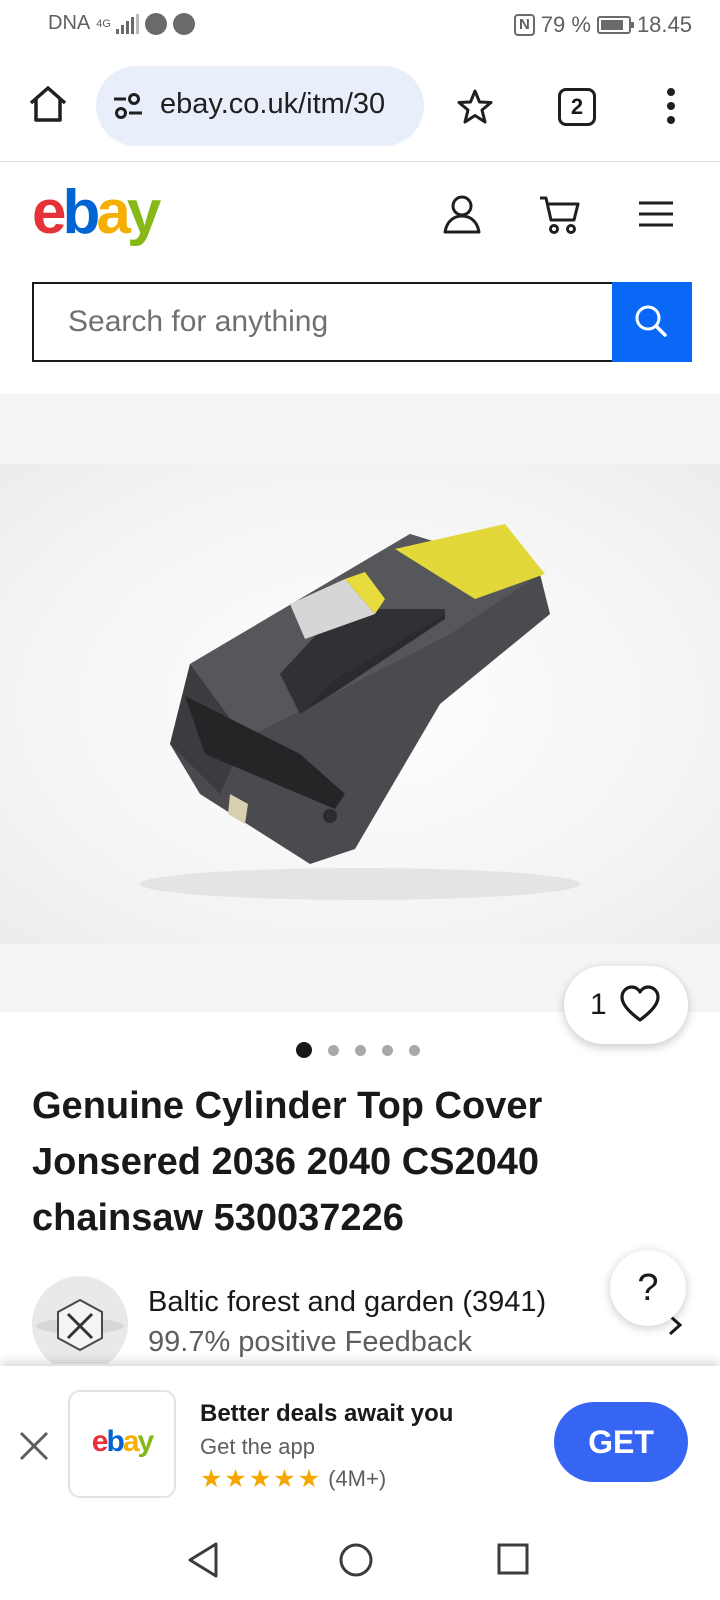 This screenshot has width=720, height=1600. What do you see at coordinates (115, 1441) in the screenshot?
I see `app-logo-letter-b: b` at bounding box center [115, 1441].